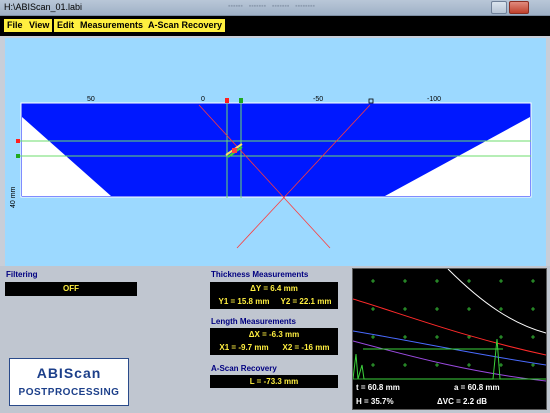 This screenshot has width=550, height=413. Describe the element at coordinates (244, 368) in the screenshot. I see `a-scan-recovery-label: A-Scan Recovery` at that location.